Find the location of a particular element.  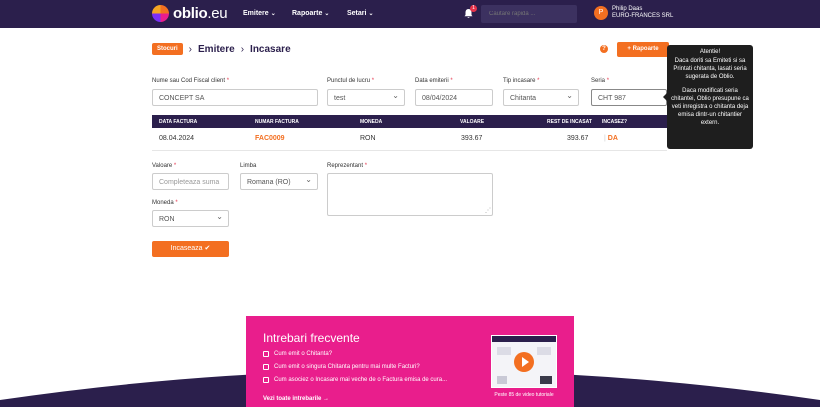

col-data-factura: DATA FACTURA is located at coordinates (178, 122).